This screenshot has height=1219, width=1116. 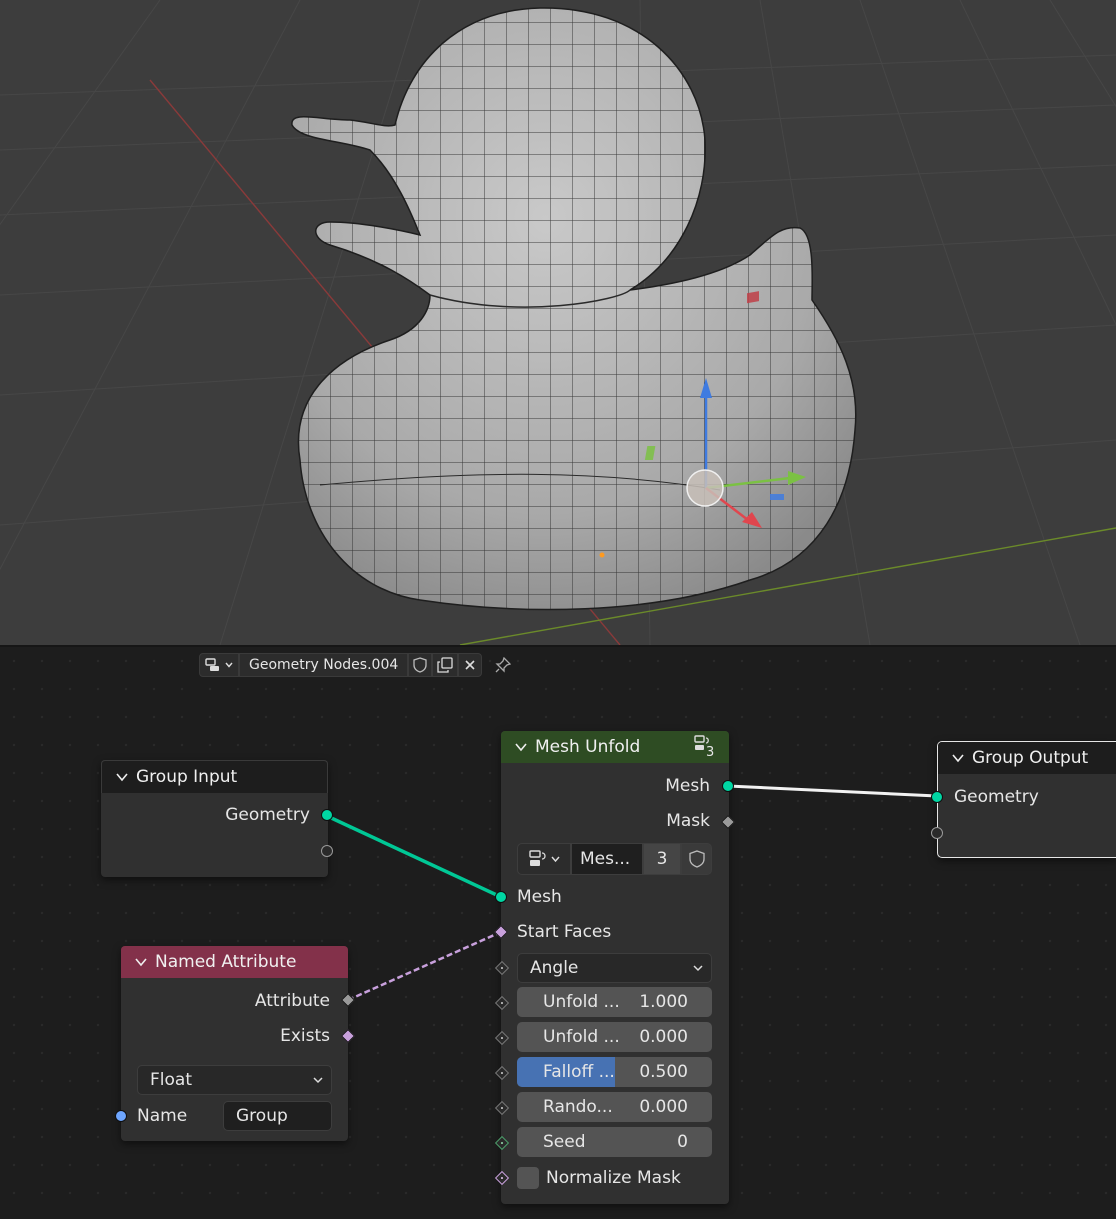 I want to click on node-title: Group Input, so click(x=187, y=777).